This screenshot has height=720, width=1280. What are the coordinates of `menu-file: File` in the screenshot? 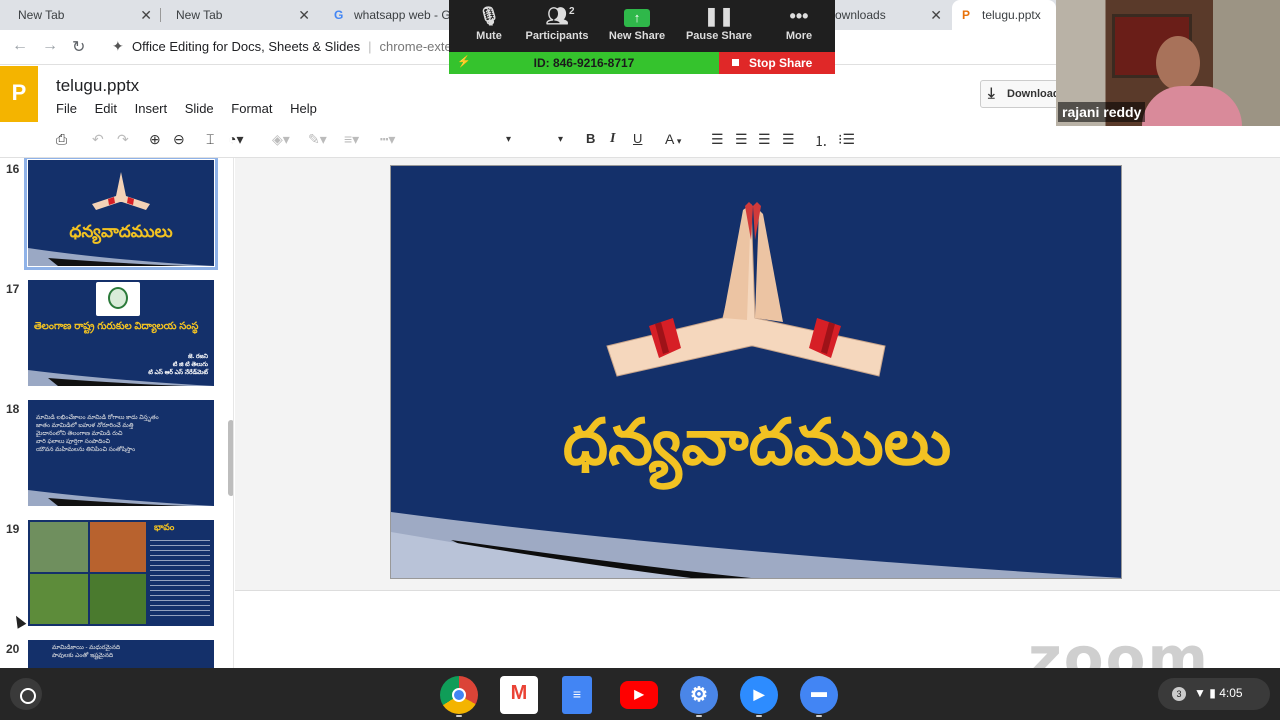 It's located at (66, 108).